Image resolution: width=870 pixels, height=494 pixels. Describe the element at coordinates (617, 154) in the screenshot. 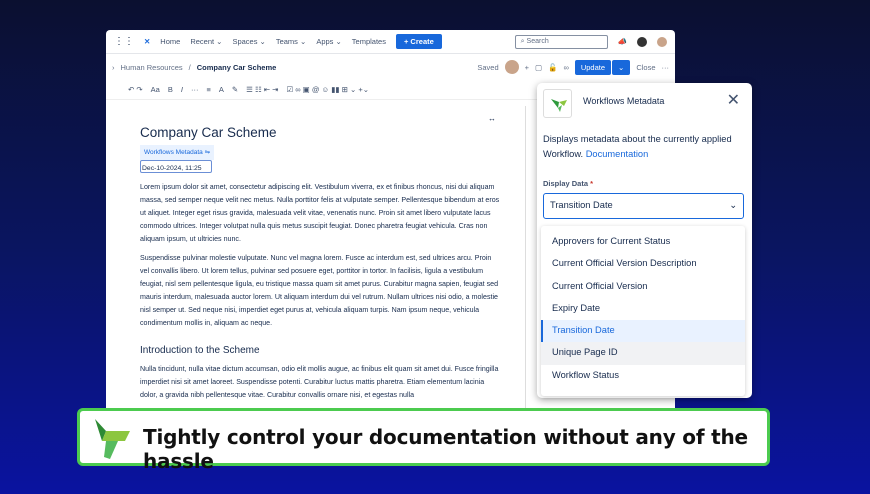

I see `documentation-link: Documentation` at that location.